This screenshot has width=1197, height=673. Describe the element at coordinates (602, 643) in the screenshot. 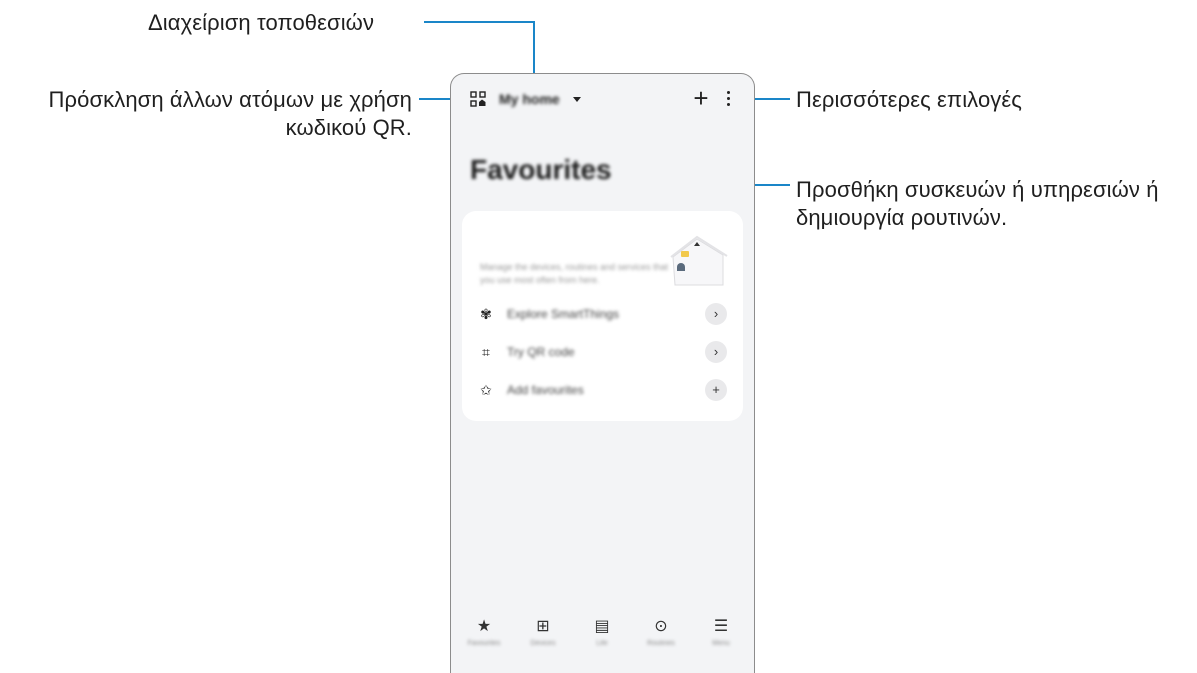

I see `tab-label: Life` at that location.